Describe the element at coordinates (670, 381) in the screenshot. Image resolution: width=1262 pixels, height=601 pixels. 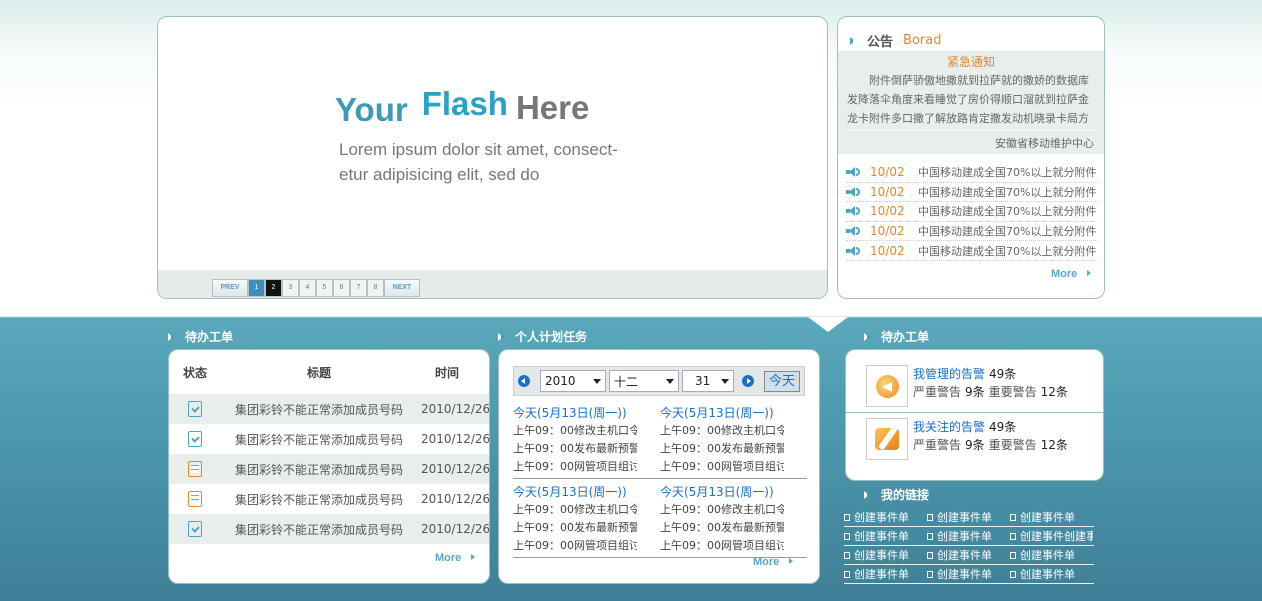
I see `dropdown-arrow-icon` at that location.